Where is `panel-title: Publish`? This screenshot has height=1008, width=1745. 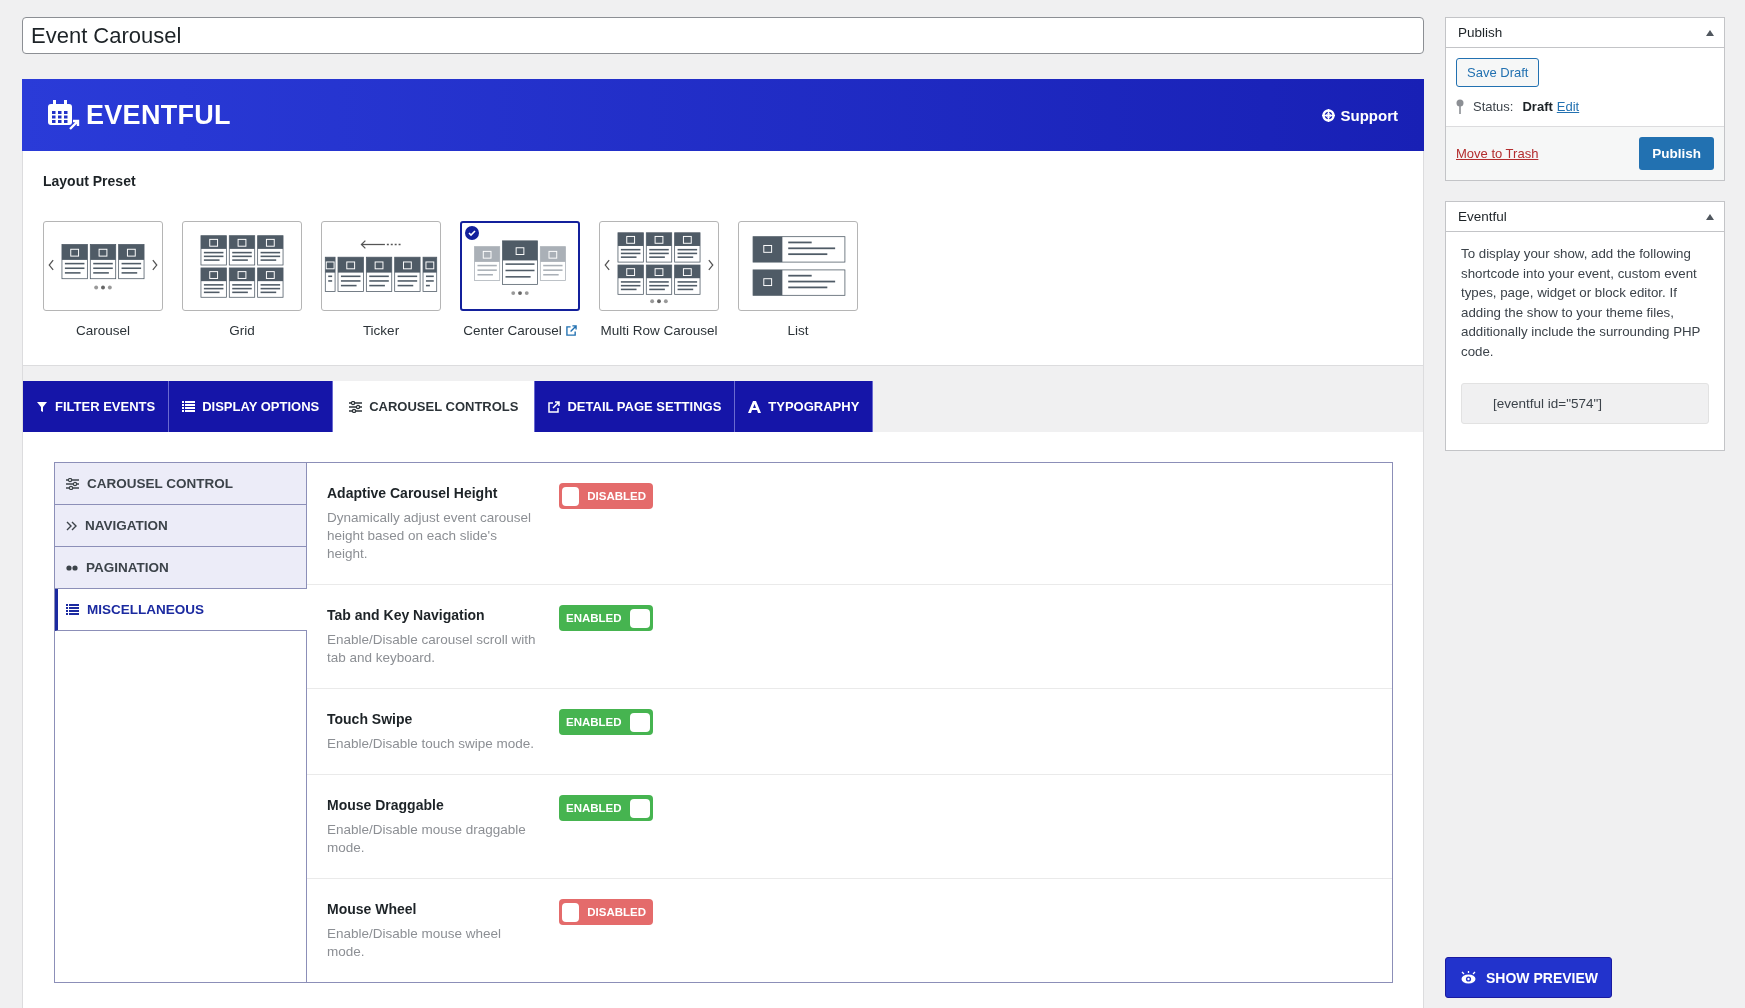 panel-title: Publish is located at coordinates (1480, 32).